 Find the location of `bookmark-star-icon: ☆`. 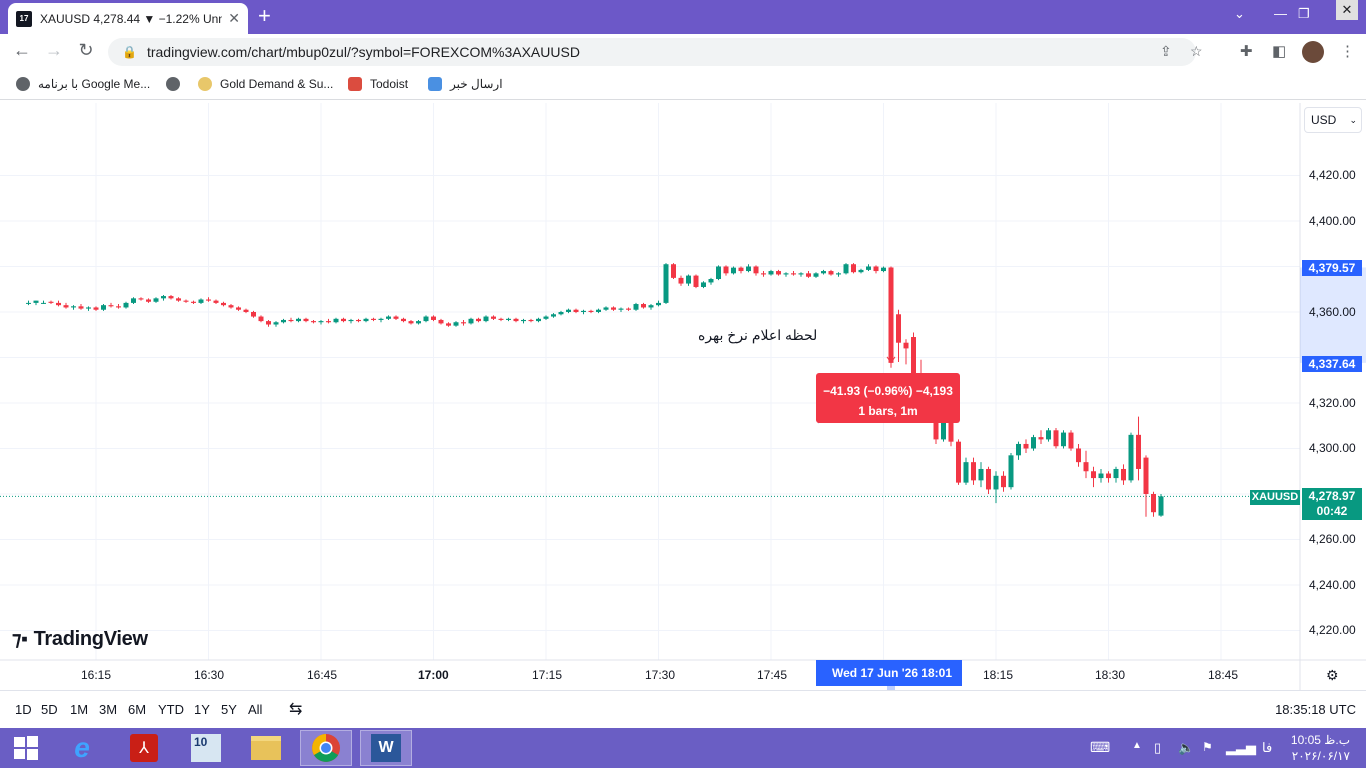

bookmark-star-icon: ☆ is located at coordinates (1196, 51).